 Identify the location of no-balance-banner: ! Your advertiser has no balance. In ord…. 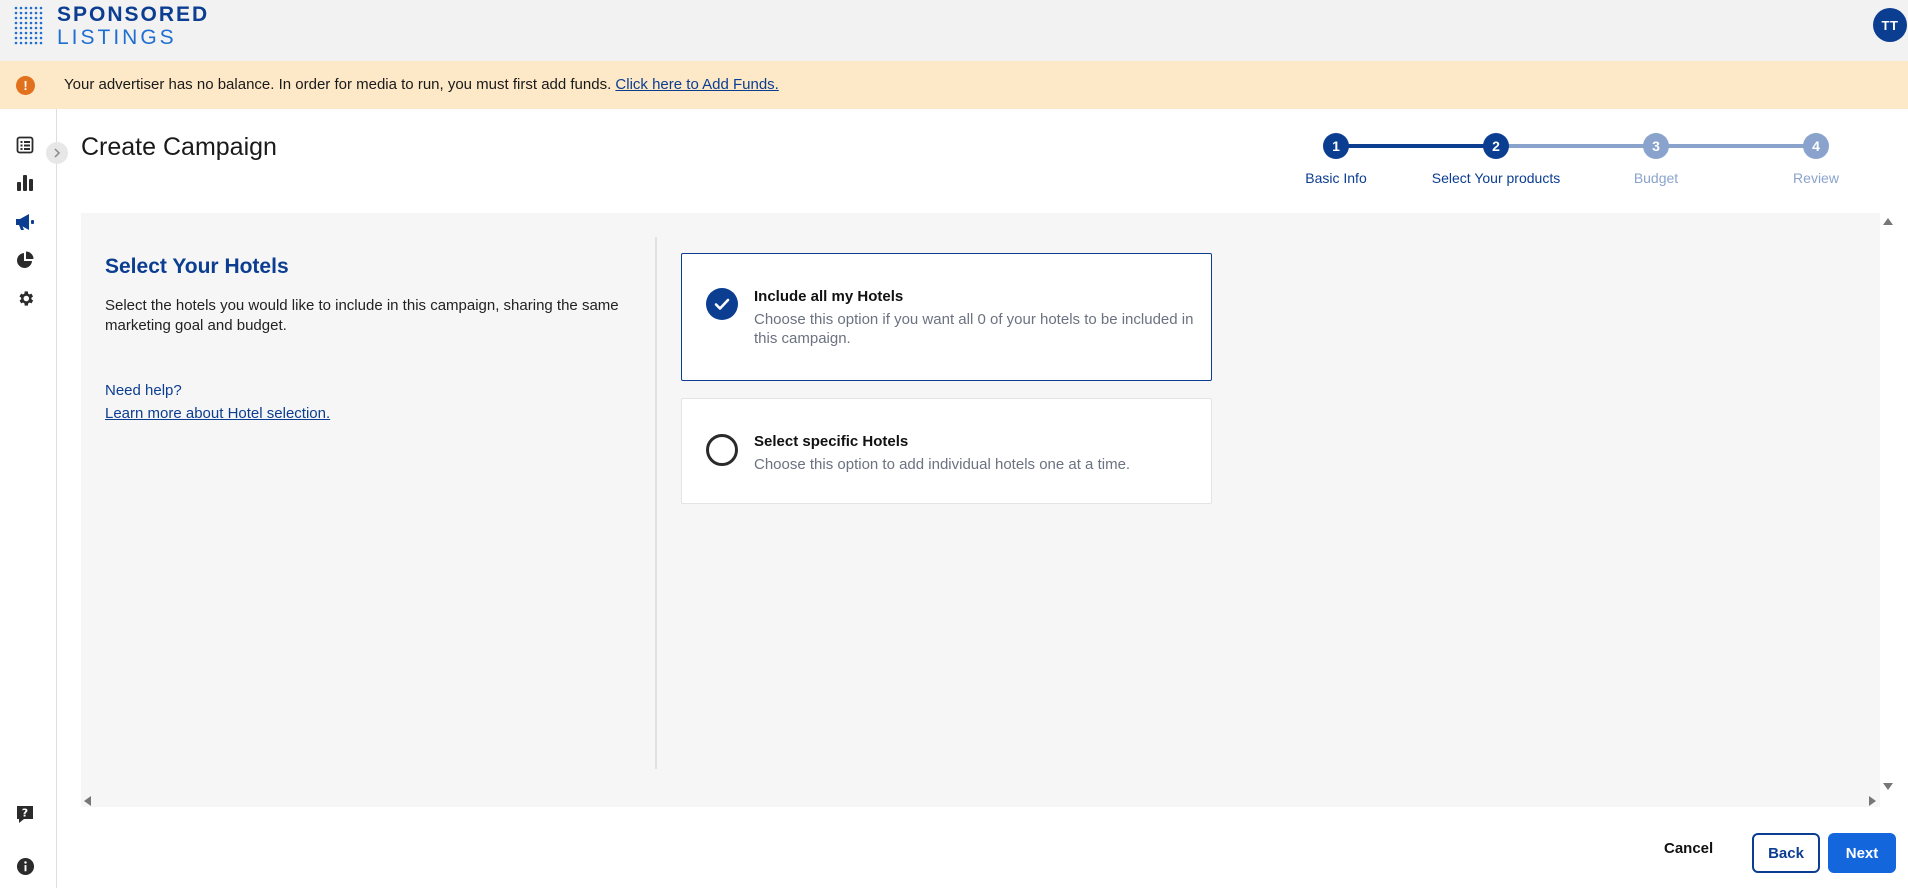
(954, 85).